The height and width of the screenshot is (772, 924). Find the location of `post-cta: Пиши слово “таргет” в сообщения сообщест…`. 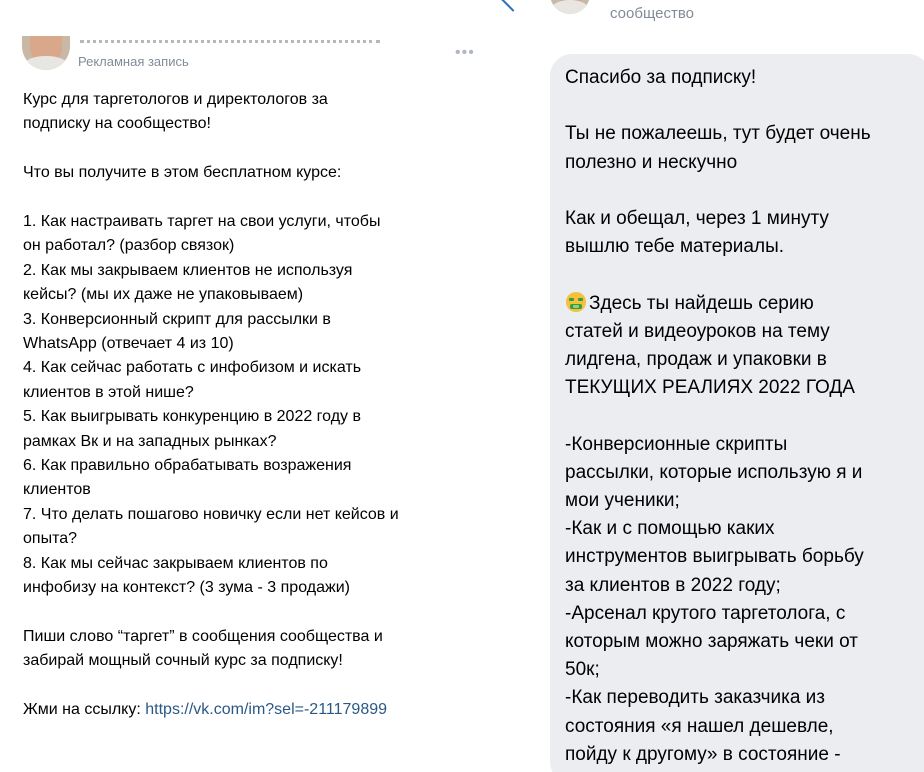

post-cta: Пиши слово “таргет” в сообщения сообщест… is located at coordinates (203, 648).